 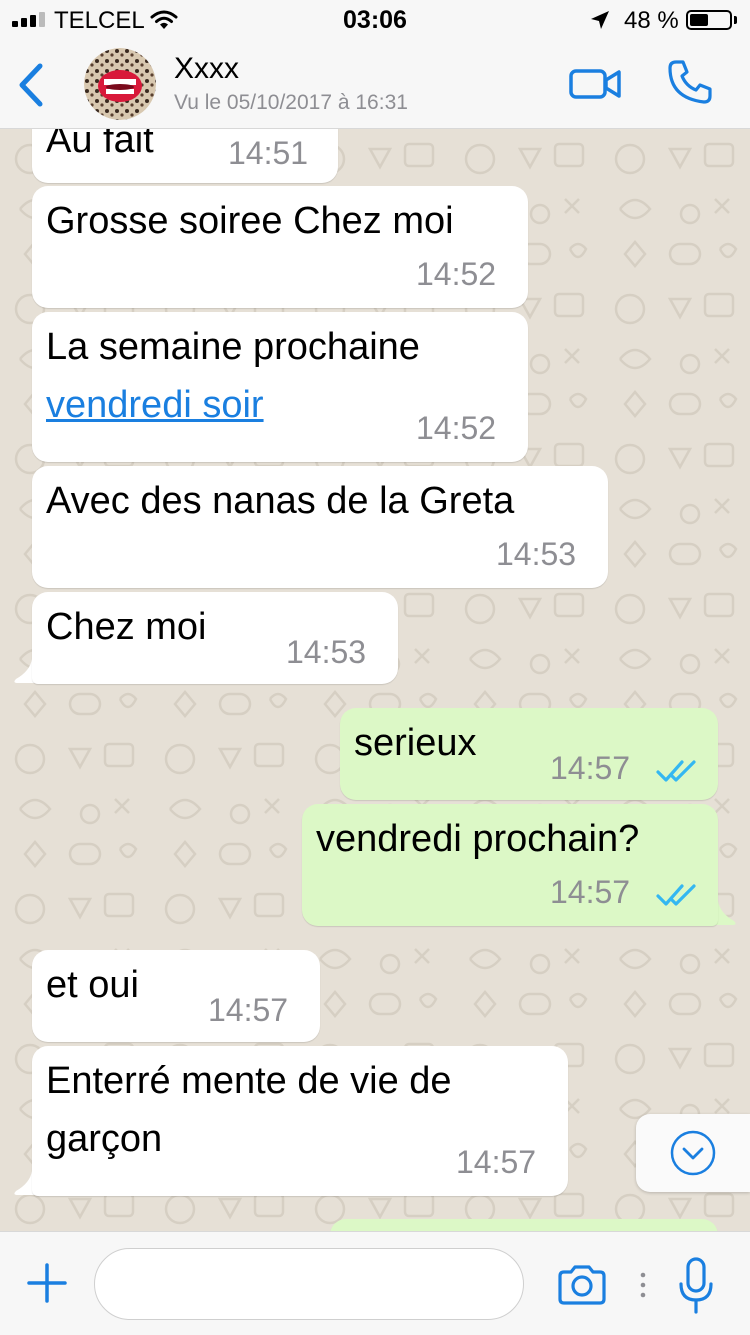 What do you see at coordinates (280, 247) in the screenshot?
I see `incoming-message: Grosse soiree Chez moi 14:52` at bounding box center [280, 247].